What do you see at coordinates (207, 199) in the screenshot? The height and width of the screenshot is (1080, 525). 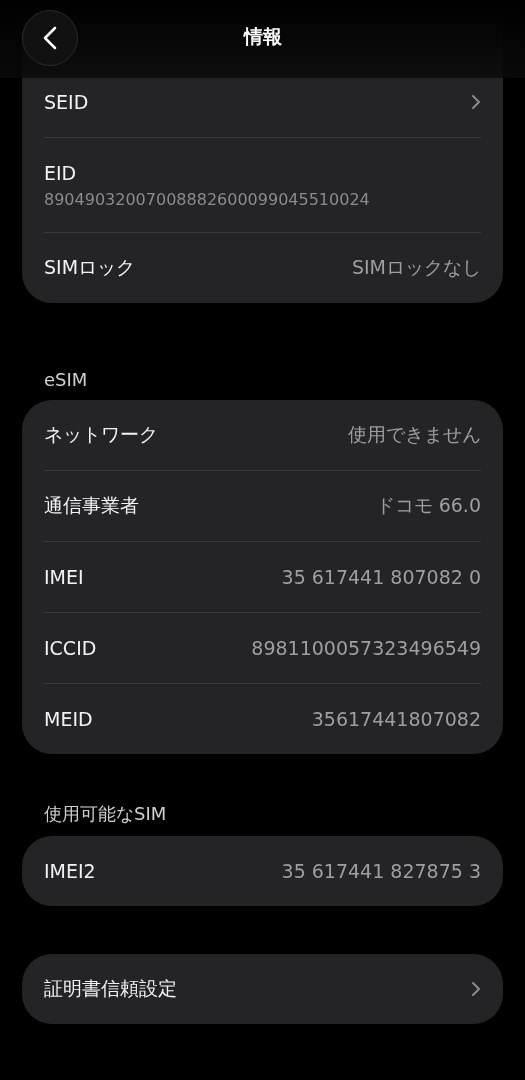 I see `row-value: 89049032007008882600099045510024` at bounding box center [207, 199].